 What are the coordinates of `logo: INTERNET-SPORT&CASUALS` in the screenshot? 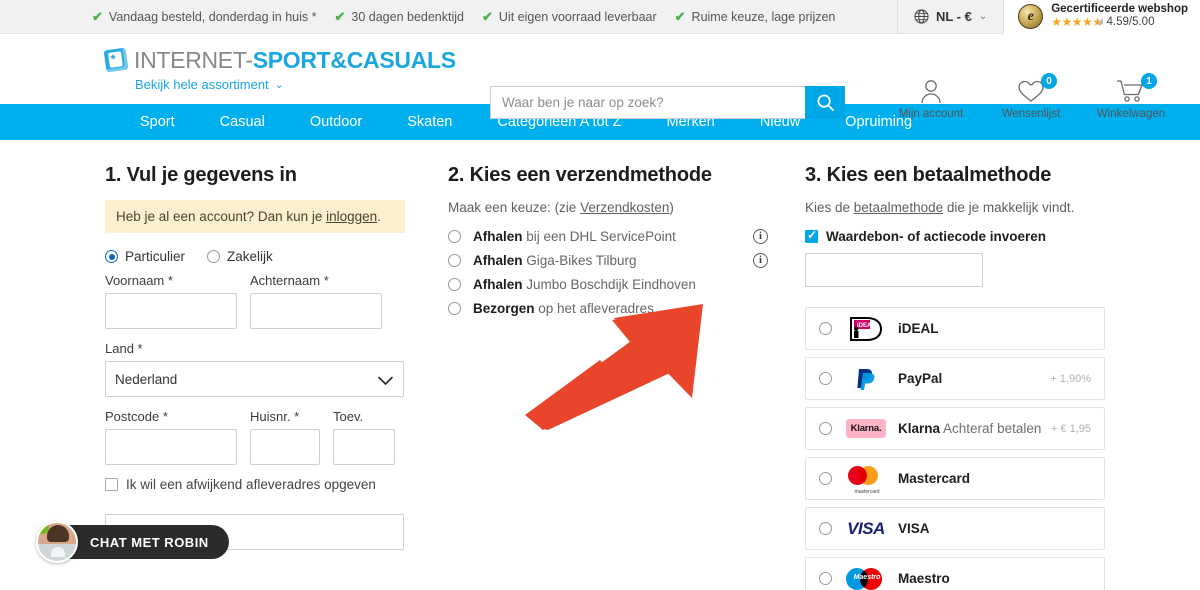 It's located at (279, 60).